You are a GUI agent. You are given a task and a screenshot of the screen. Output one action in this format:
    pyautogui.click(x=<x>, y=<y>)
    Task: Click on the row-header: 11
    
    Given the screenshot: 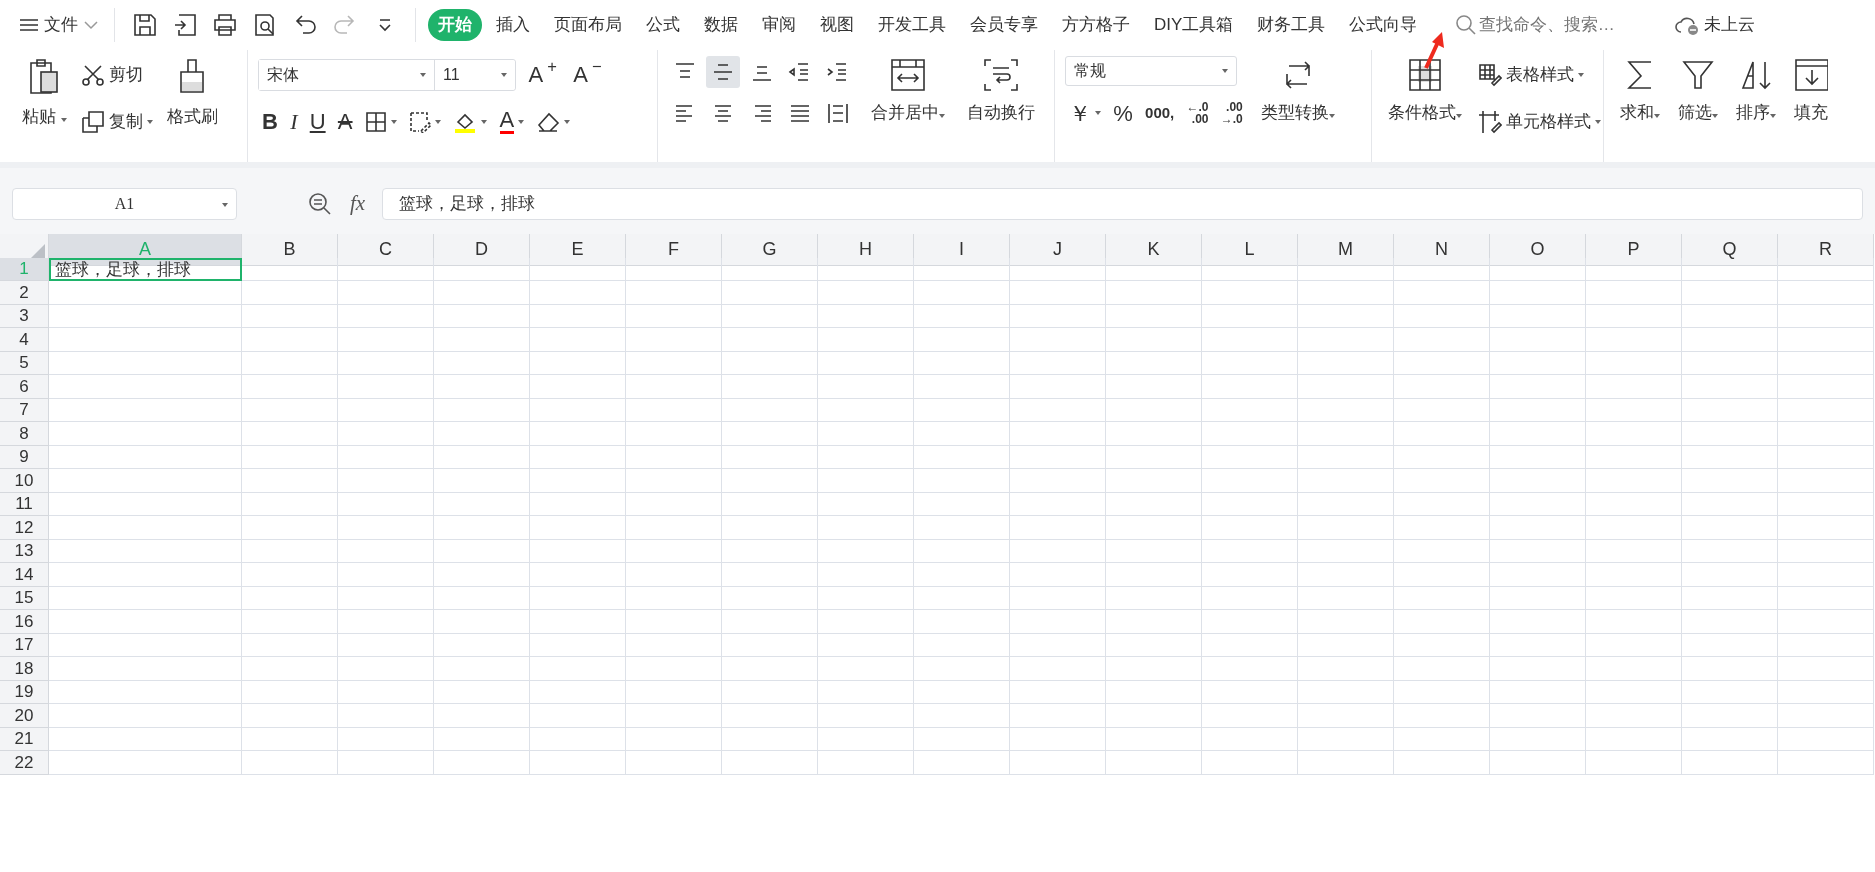 What is the action you would take?
    pyautogui.click(x=24, y=504)
    